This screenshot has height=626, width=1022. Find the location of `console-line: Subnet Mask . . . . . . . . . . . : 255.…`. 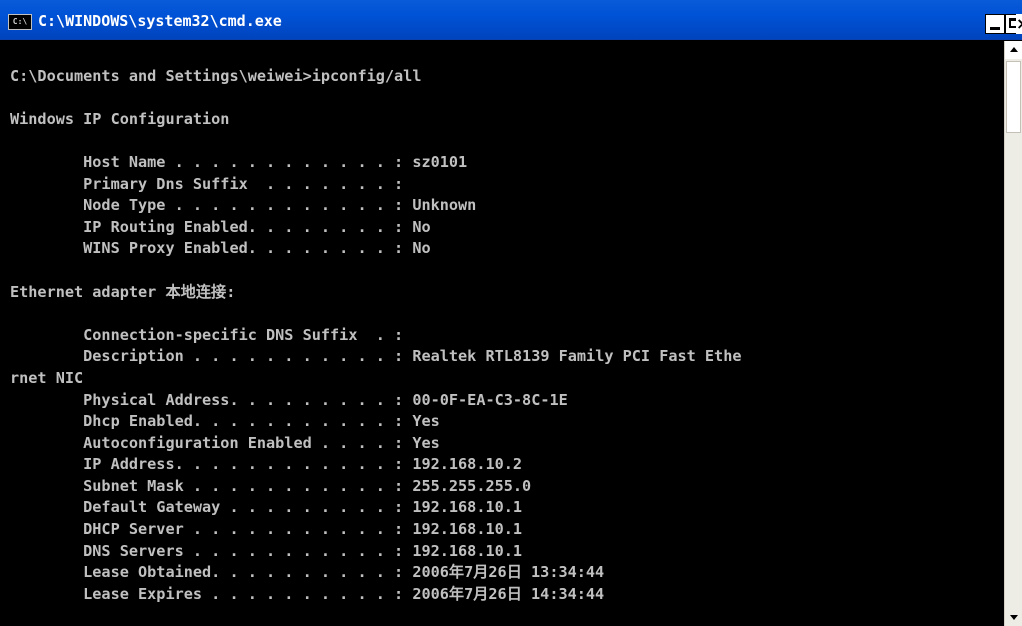

console-line: Subnet Mask . . . . . . . . . . . : 255.… is located at coordinates (271, 485).